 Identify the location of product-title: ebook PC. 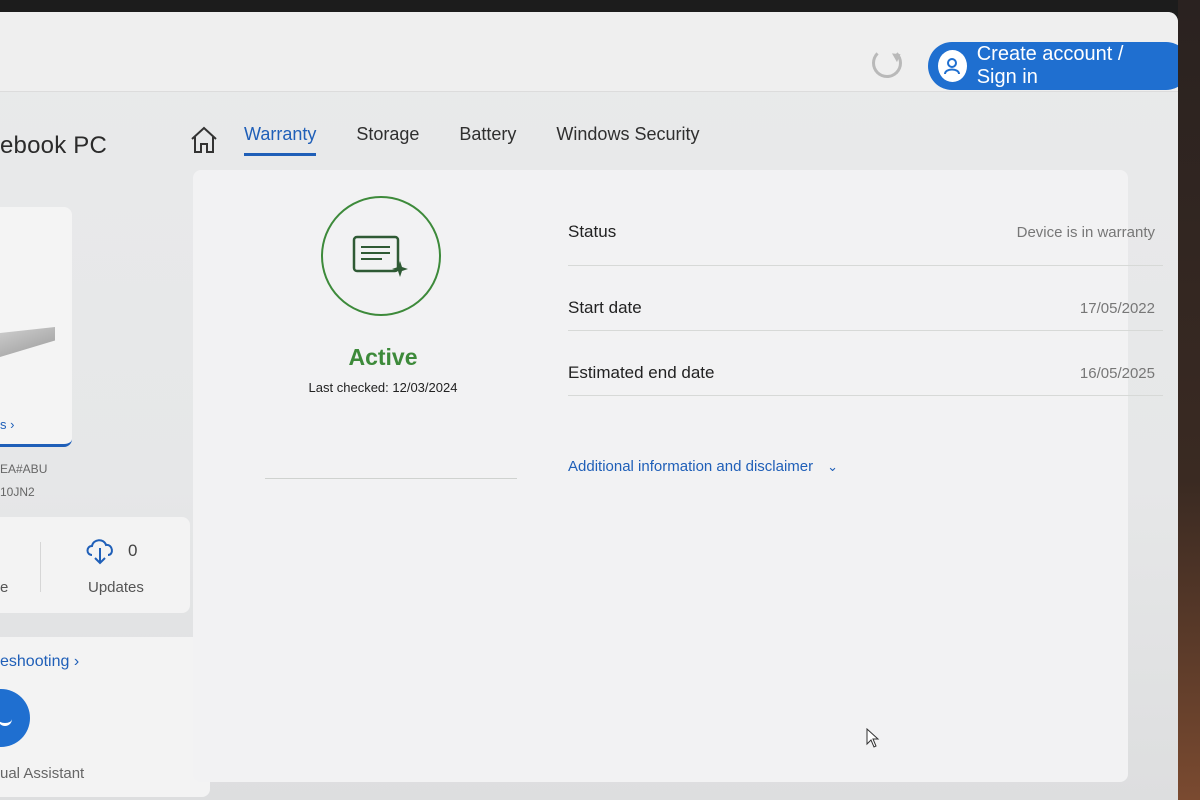
(53, 145).